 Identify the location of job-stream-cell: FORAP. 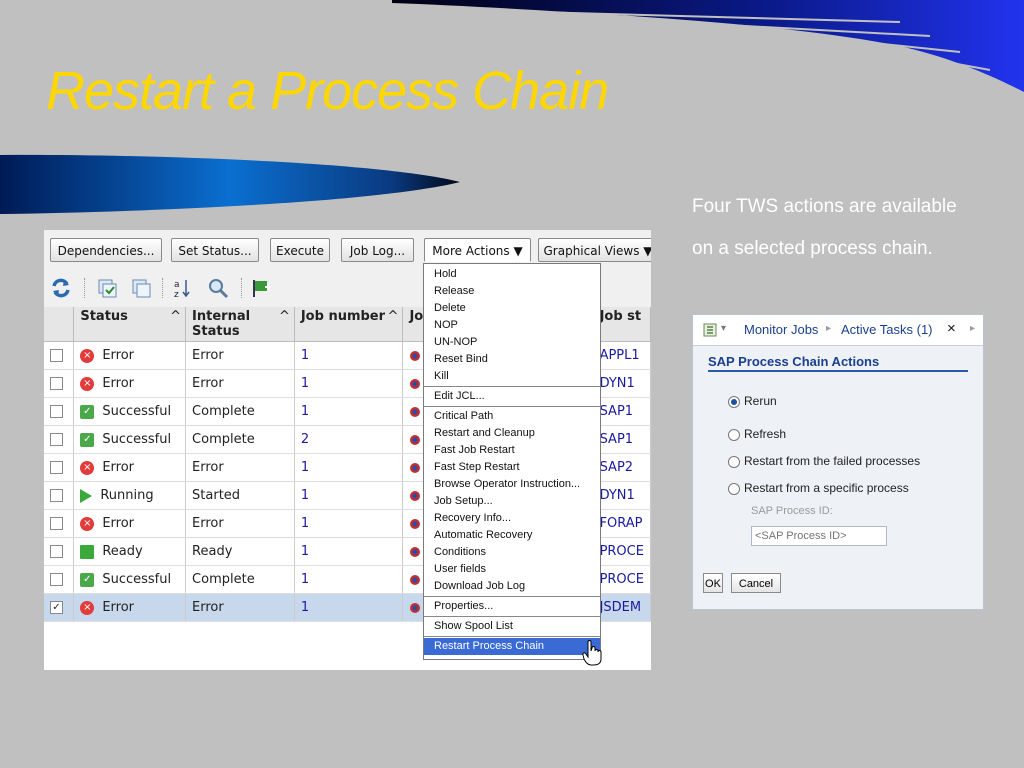
(622, 523).